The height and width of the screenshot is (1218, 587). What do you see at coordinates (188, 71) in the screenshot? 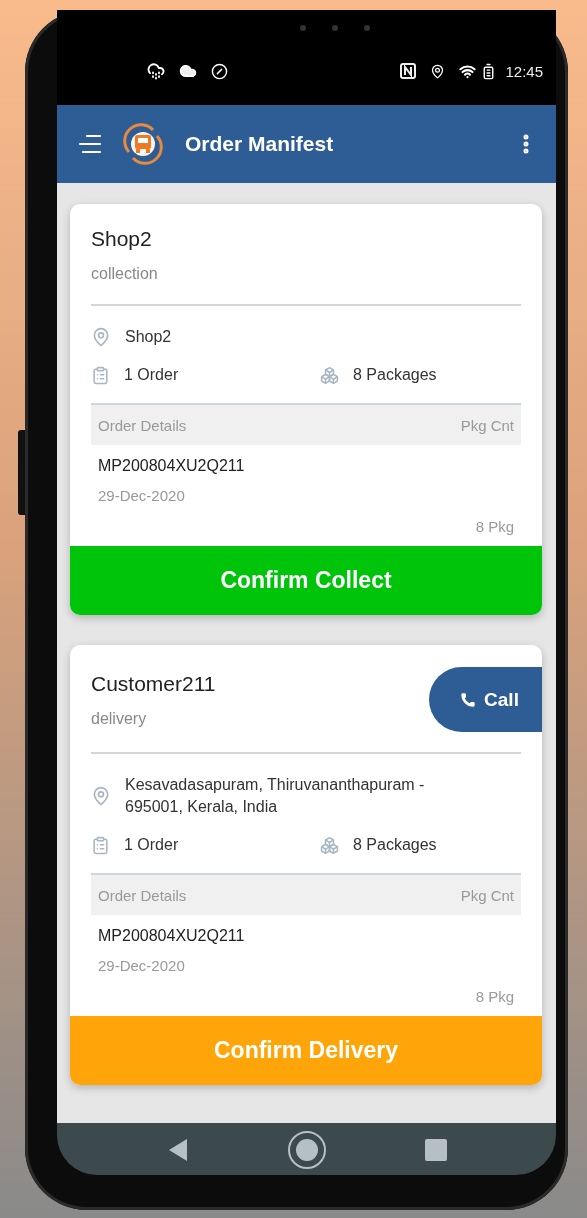
I see `cloud-icon` at bounding box center [188, 71].